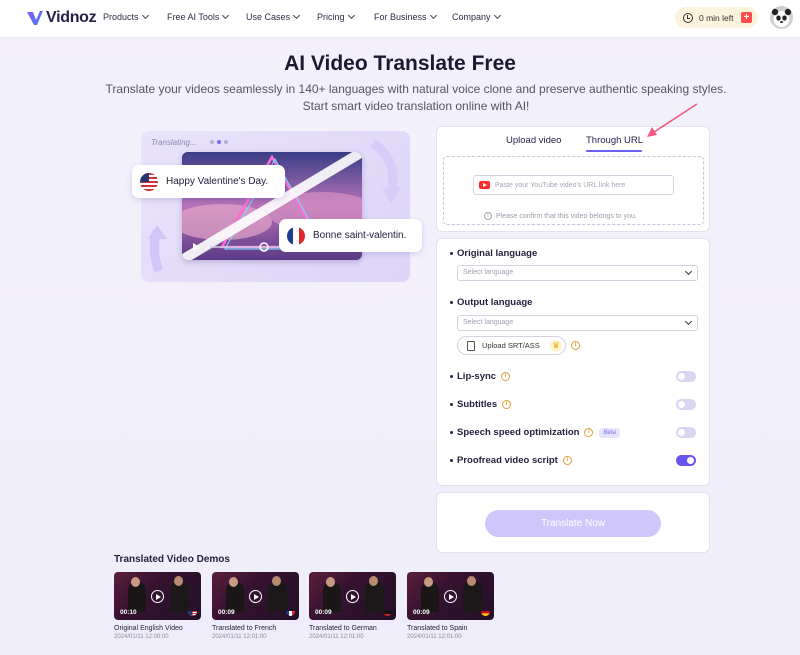 The width and height of the screenshot is (800, 655). Describe the element at coordinates (567, 460) in the screenshot. I see `proofread-info-icon: i` at that location.